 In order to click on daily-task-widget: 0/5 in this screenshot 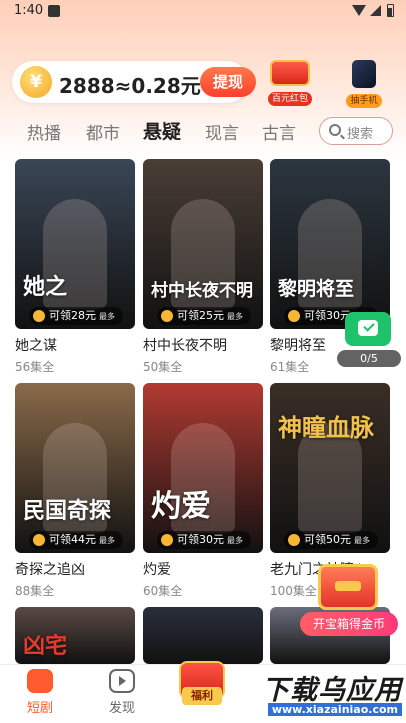, I will do `click(369, 340)`.